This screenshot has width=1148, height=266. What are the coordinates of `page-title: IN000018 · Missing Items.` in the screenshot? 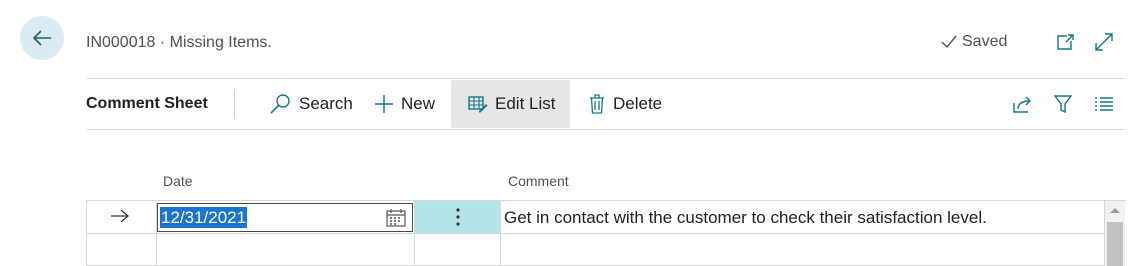 It's located at (179, 42).